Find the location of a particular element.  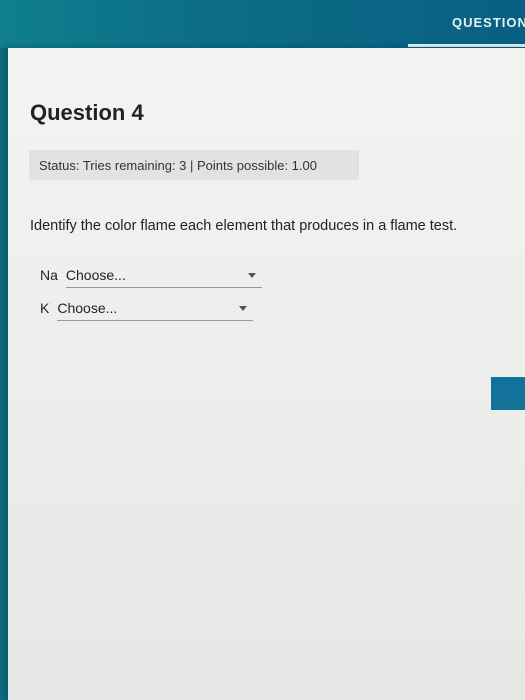

element-label-k: K is located at coordinates (45, 308).